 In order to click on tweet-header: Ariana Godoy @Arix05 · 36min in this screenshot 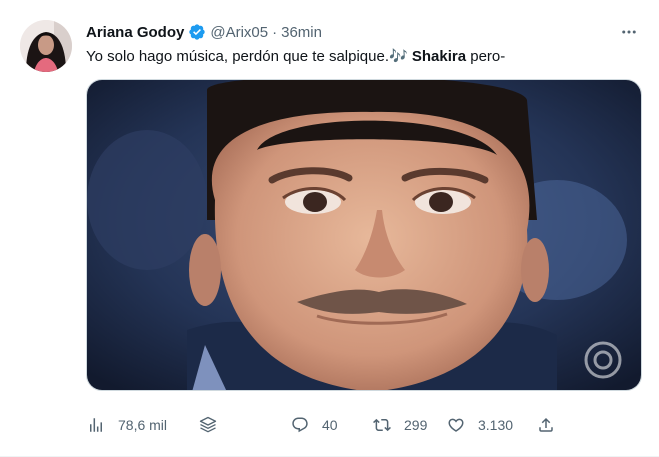, I will do `click(204, 32)`.